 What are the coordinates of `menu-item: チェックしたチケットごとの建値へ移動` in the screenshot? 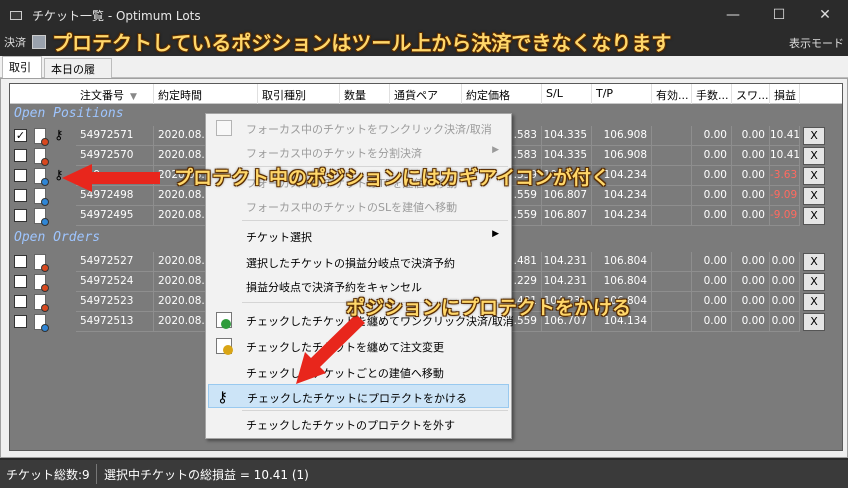 It's located at (358, 372).